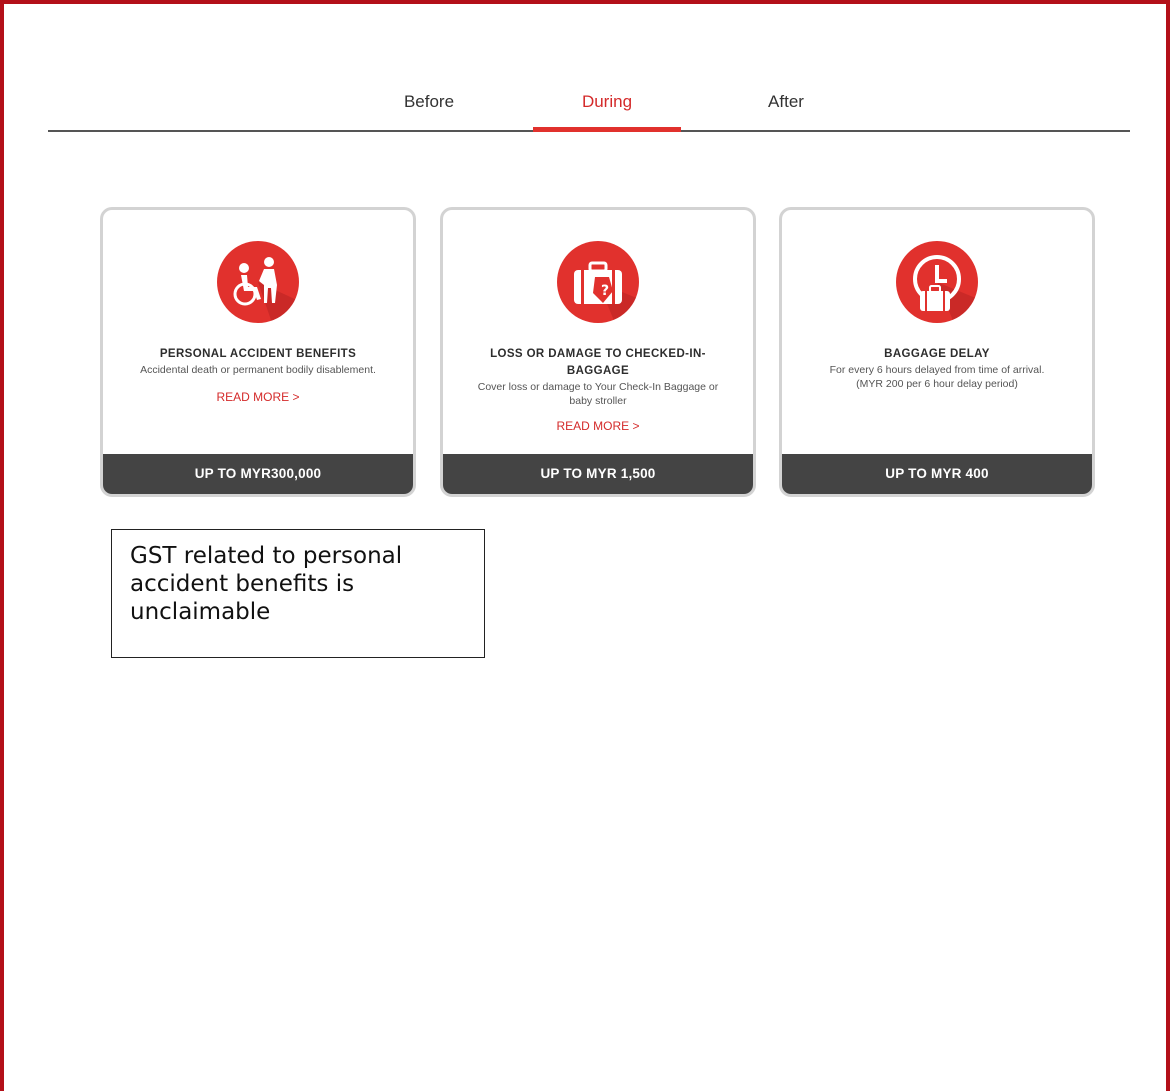 Image resolution: width=1170 pixels, height=1091 pixels. Describe the element at coordinates (937, 384) in the screenshot. I see `card-description-line2: (MYR 200 per 6 hour delay period)` at that location.